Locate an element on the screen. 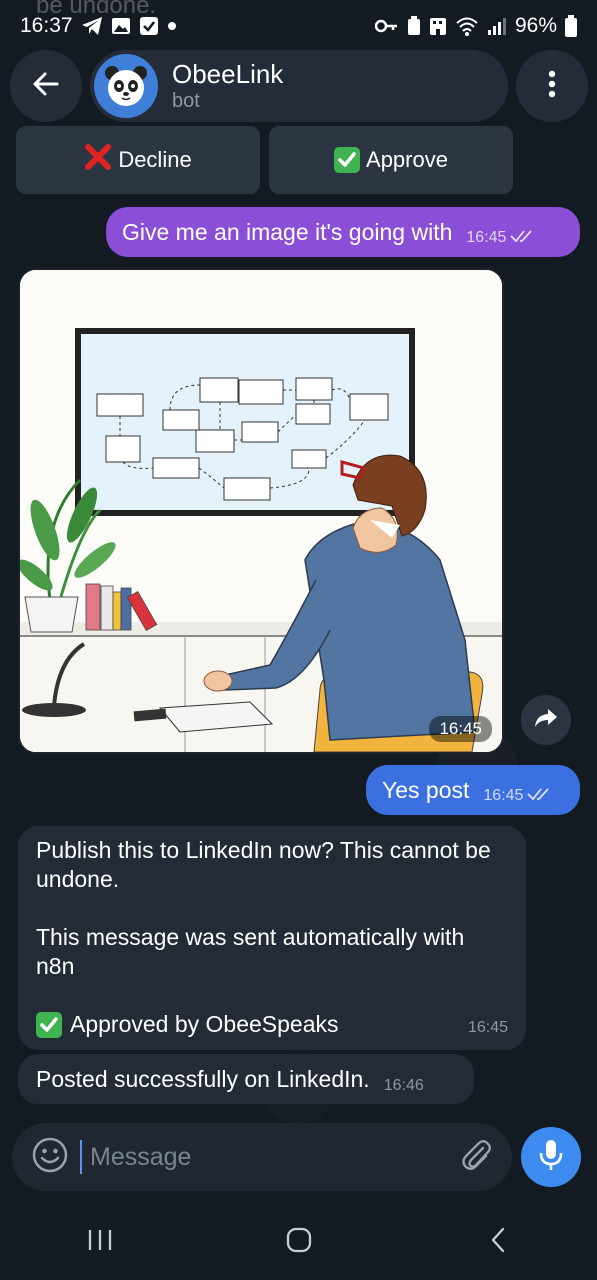  recent-apps-button is located at coordinates (100, 1243).